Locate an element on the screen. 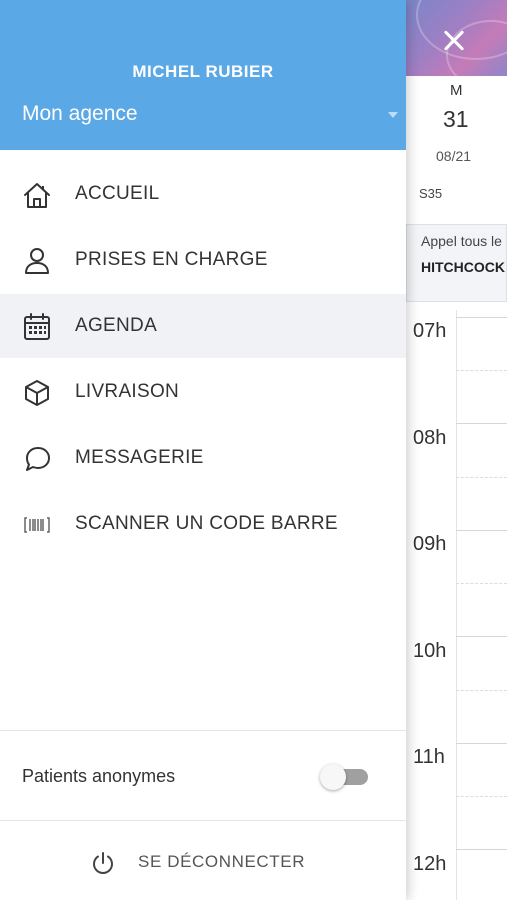 Image resolution: width=507 pixels, height=900 pixels. calendar-icon is located at coordinates (37, 326).